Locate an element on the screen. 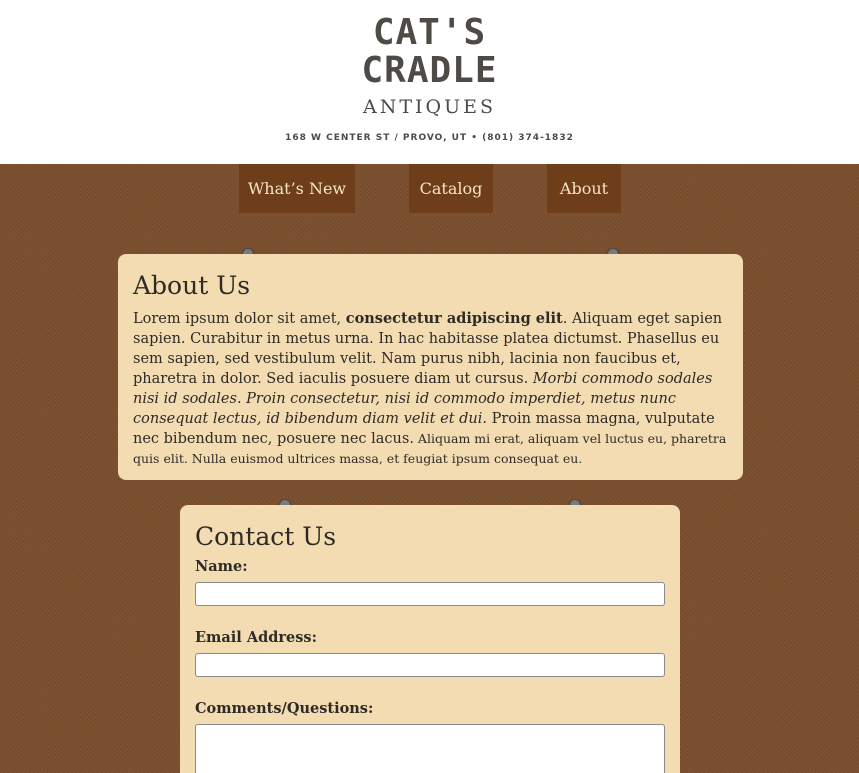  about-text-1: Lorem ipsum dolor sit amet, is located at coordinates (239, 319).